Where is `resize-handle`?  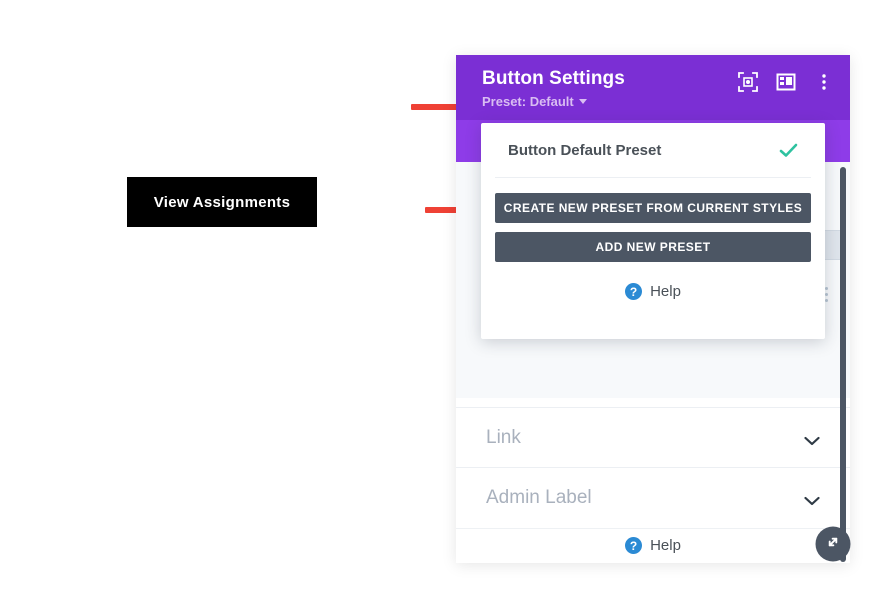 resize-handle is located at coordinates (833, 544).